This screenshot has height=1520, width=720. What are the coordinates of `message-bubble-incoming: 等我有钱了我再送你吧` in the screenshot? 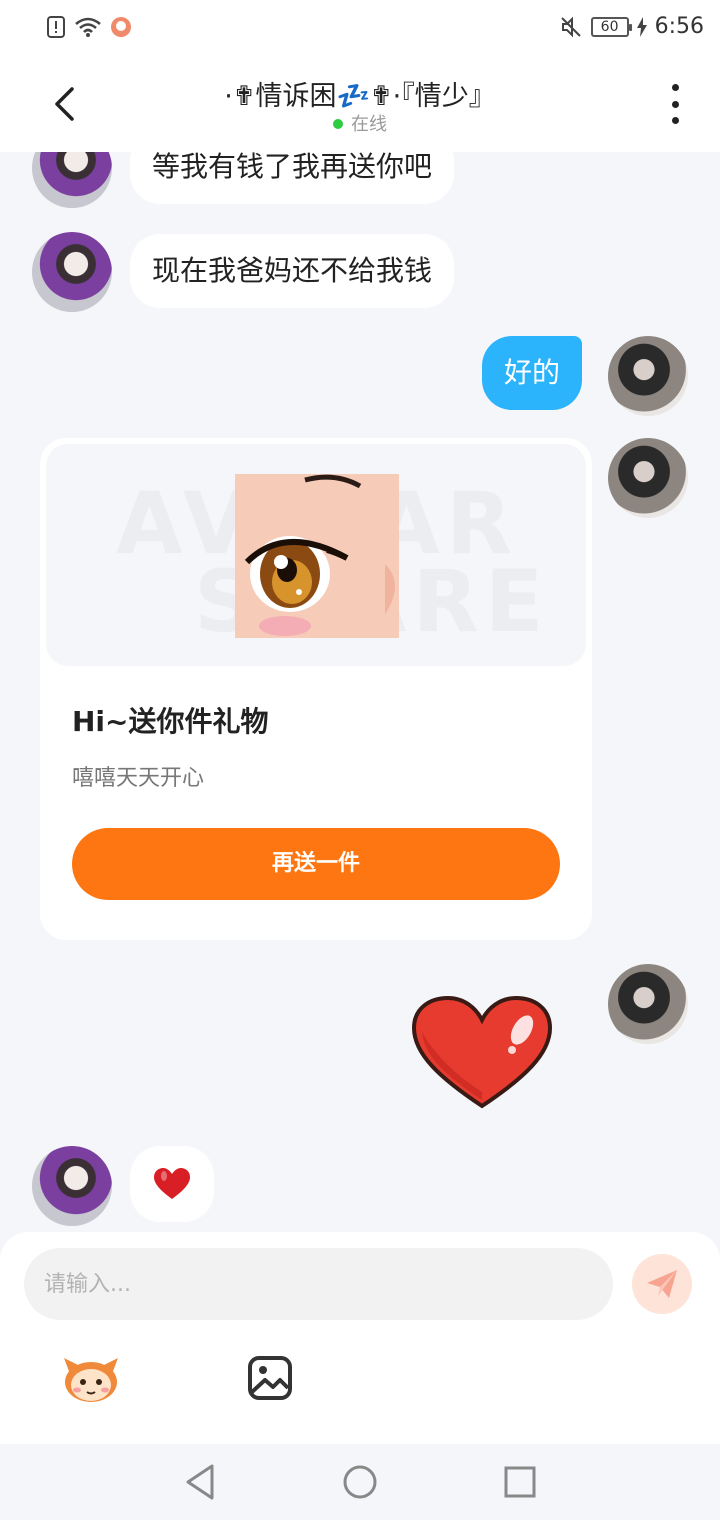 It's located at (292, 178).